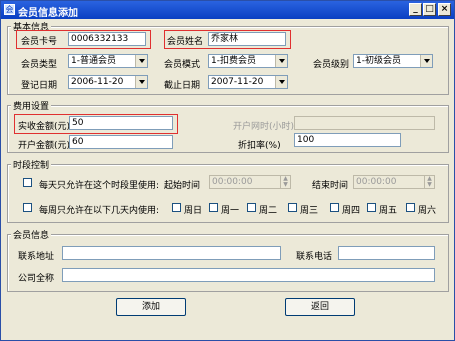 This screenshot has height=341, width=455. I want to click on day-label-sun: 周日, so click(193, 211).